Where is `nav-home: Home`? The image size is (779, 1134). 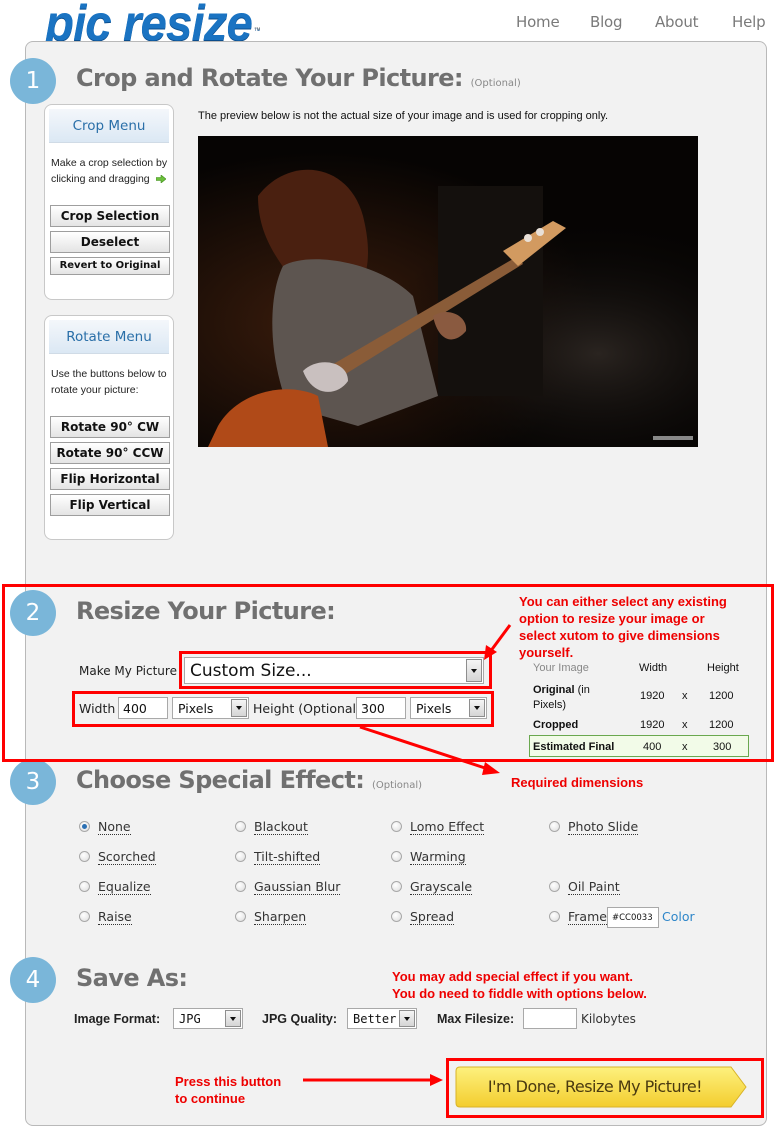
nav-home: Home is located at coordinates (538, 22).